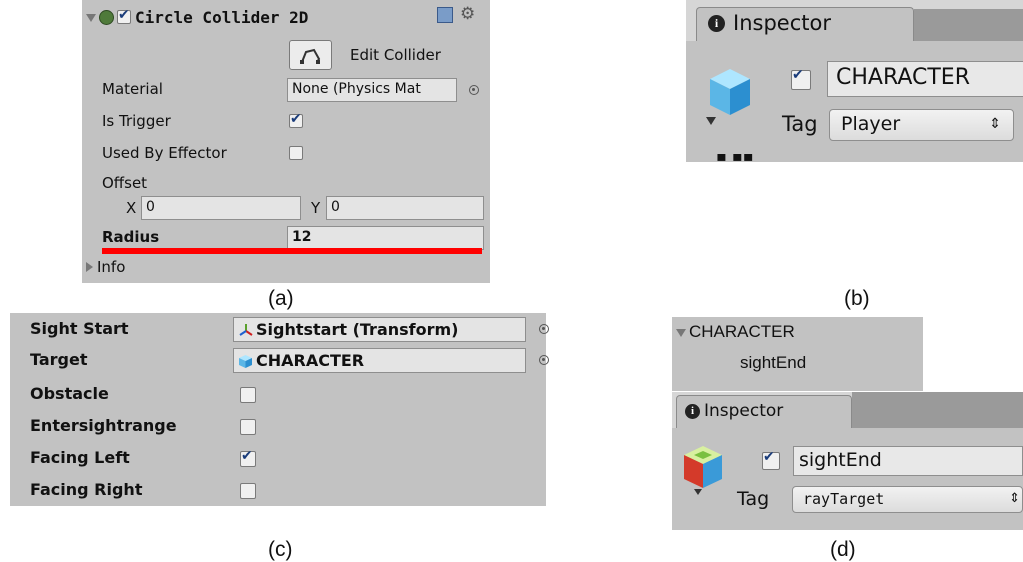  What do you see at coordinates (221, 208) in the screenshot?
I see `offset-x-field: 0` at bounding box center [221, 208].